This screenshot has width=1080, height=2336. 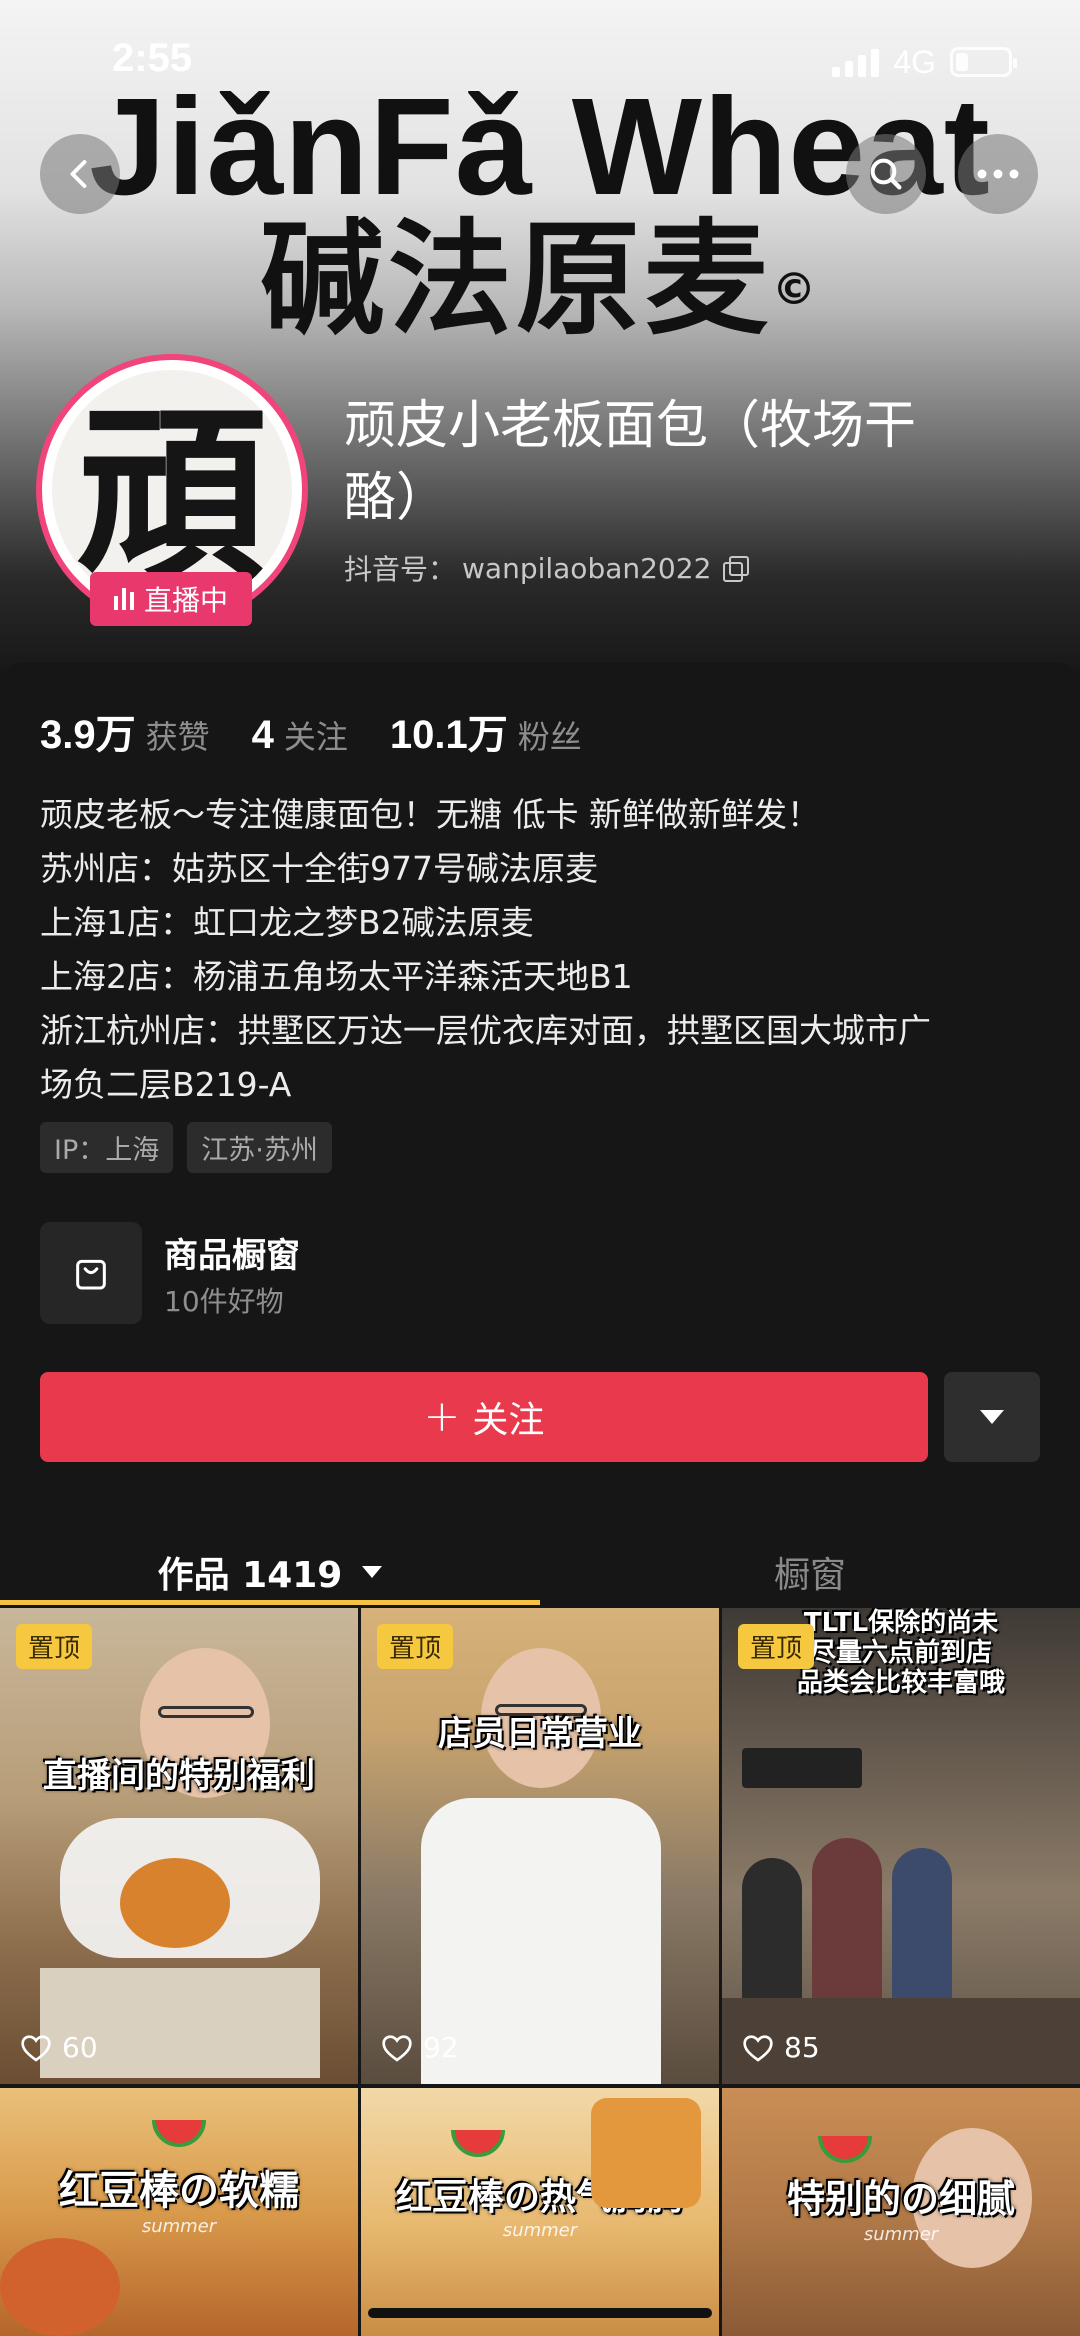 What do you see at coordinates (336, 976) in the screenshot?
I see `bio-line: 上海2店：杨浦五角场太平洋森活天地B1` at bounding box center [336, 976].